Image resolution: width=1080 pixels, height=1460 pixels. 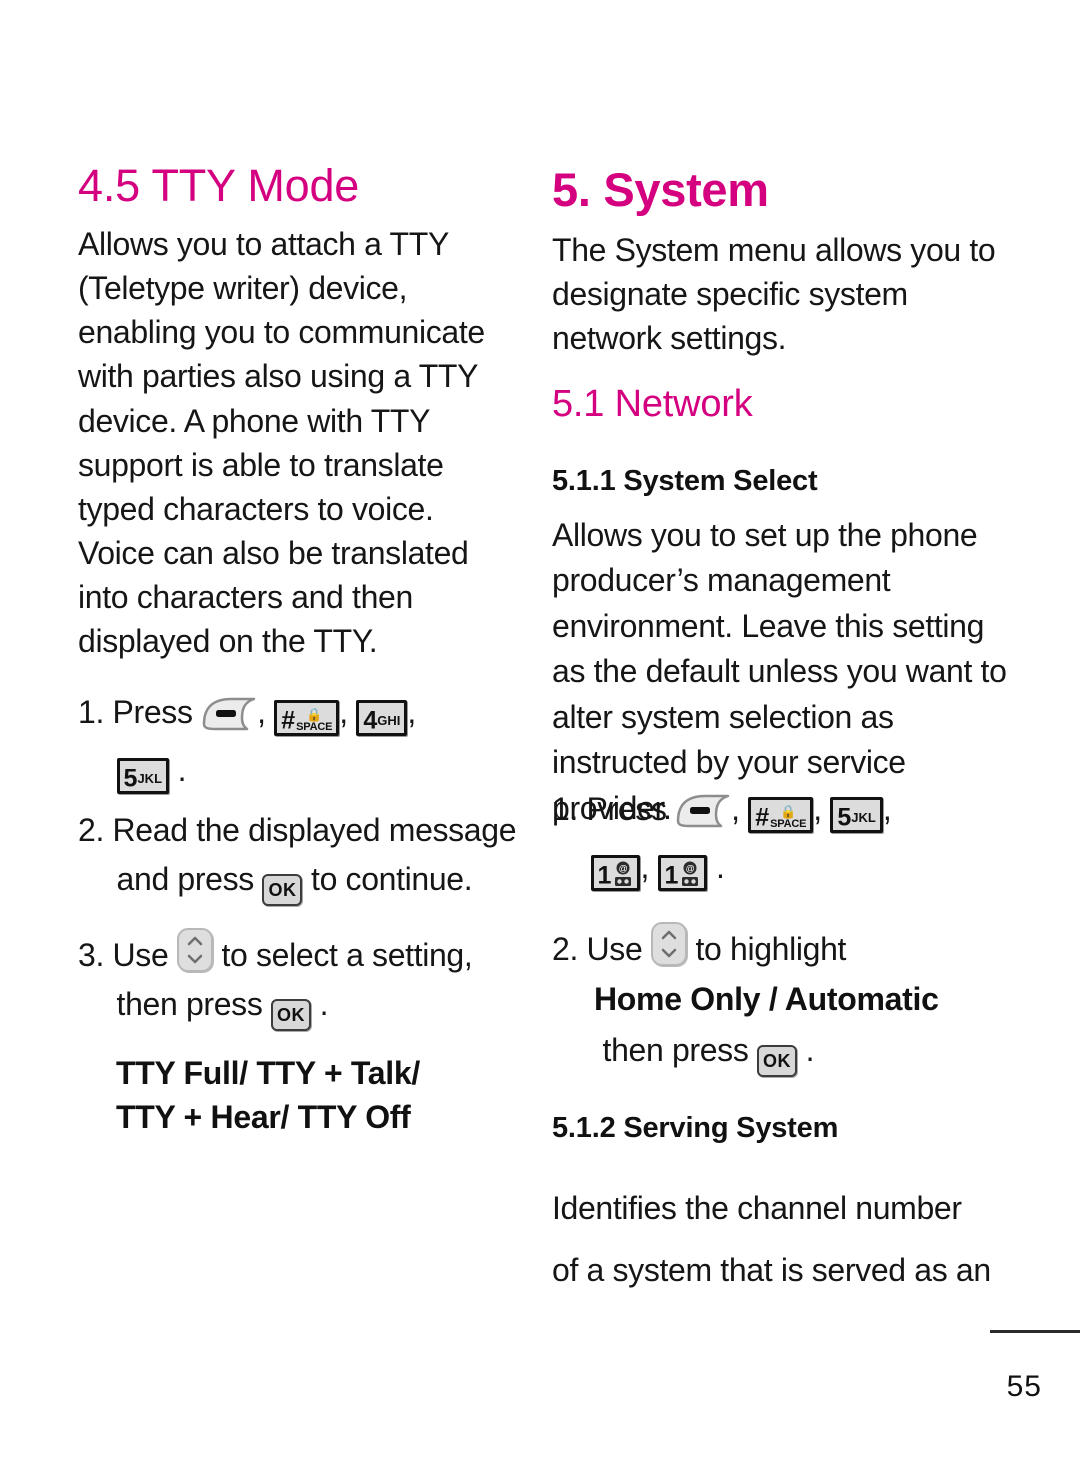 What do you see at coordinates (347, 955) in the screenshot?
I see `left-step-3-part2: to select a setting,` at bounding box center [347, 955].